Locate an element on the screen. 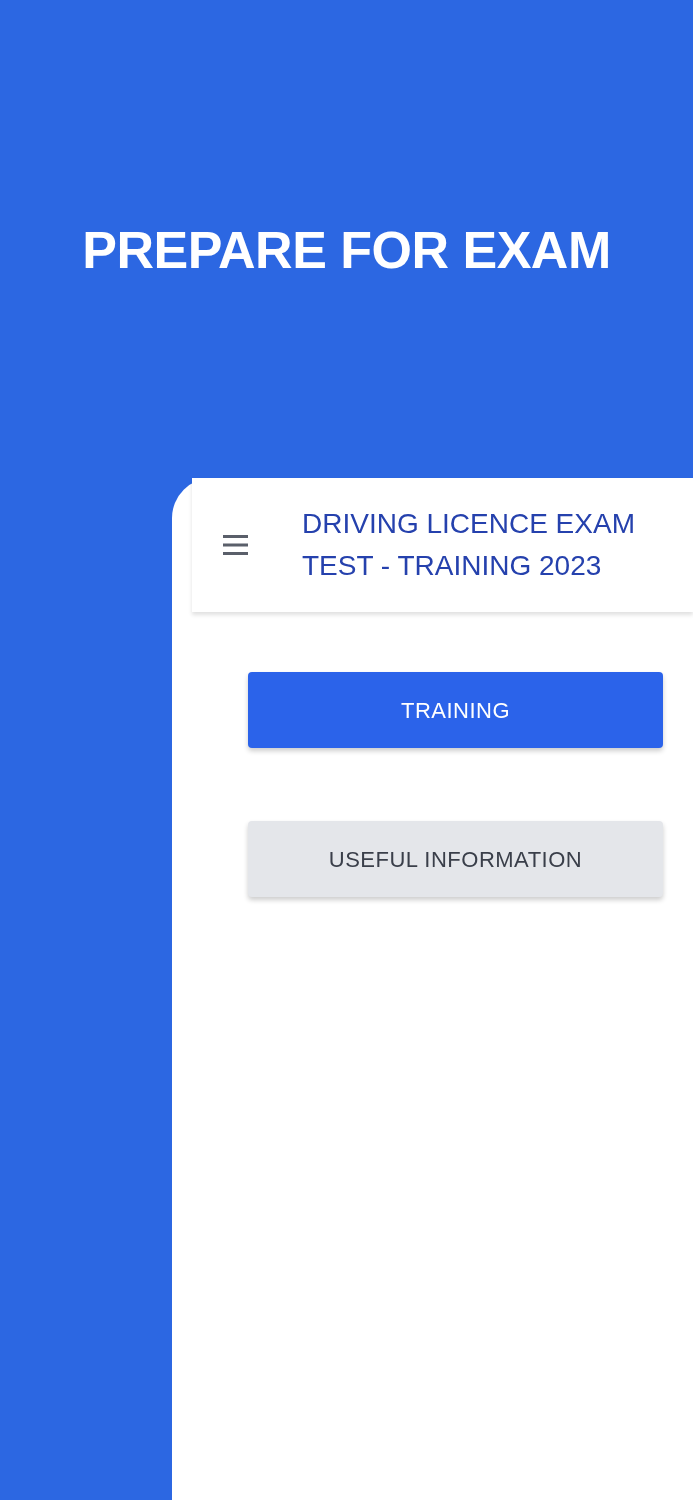 The height and width of the screenshot is (1500, 693). primary-button: TRAINING is located at coordinates (455, 710).